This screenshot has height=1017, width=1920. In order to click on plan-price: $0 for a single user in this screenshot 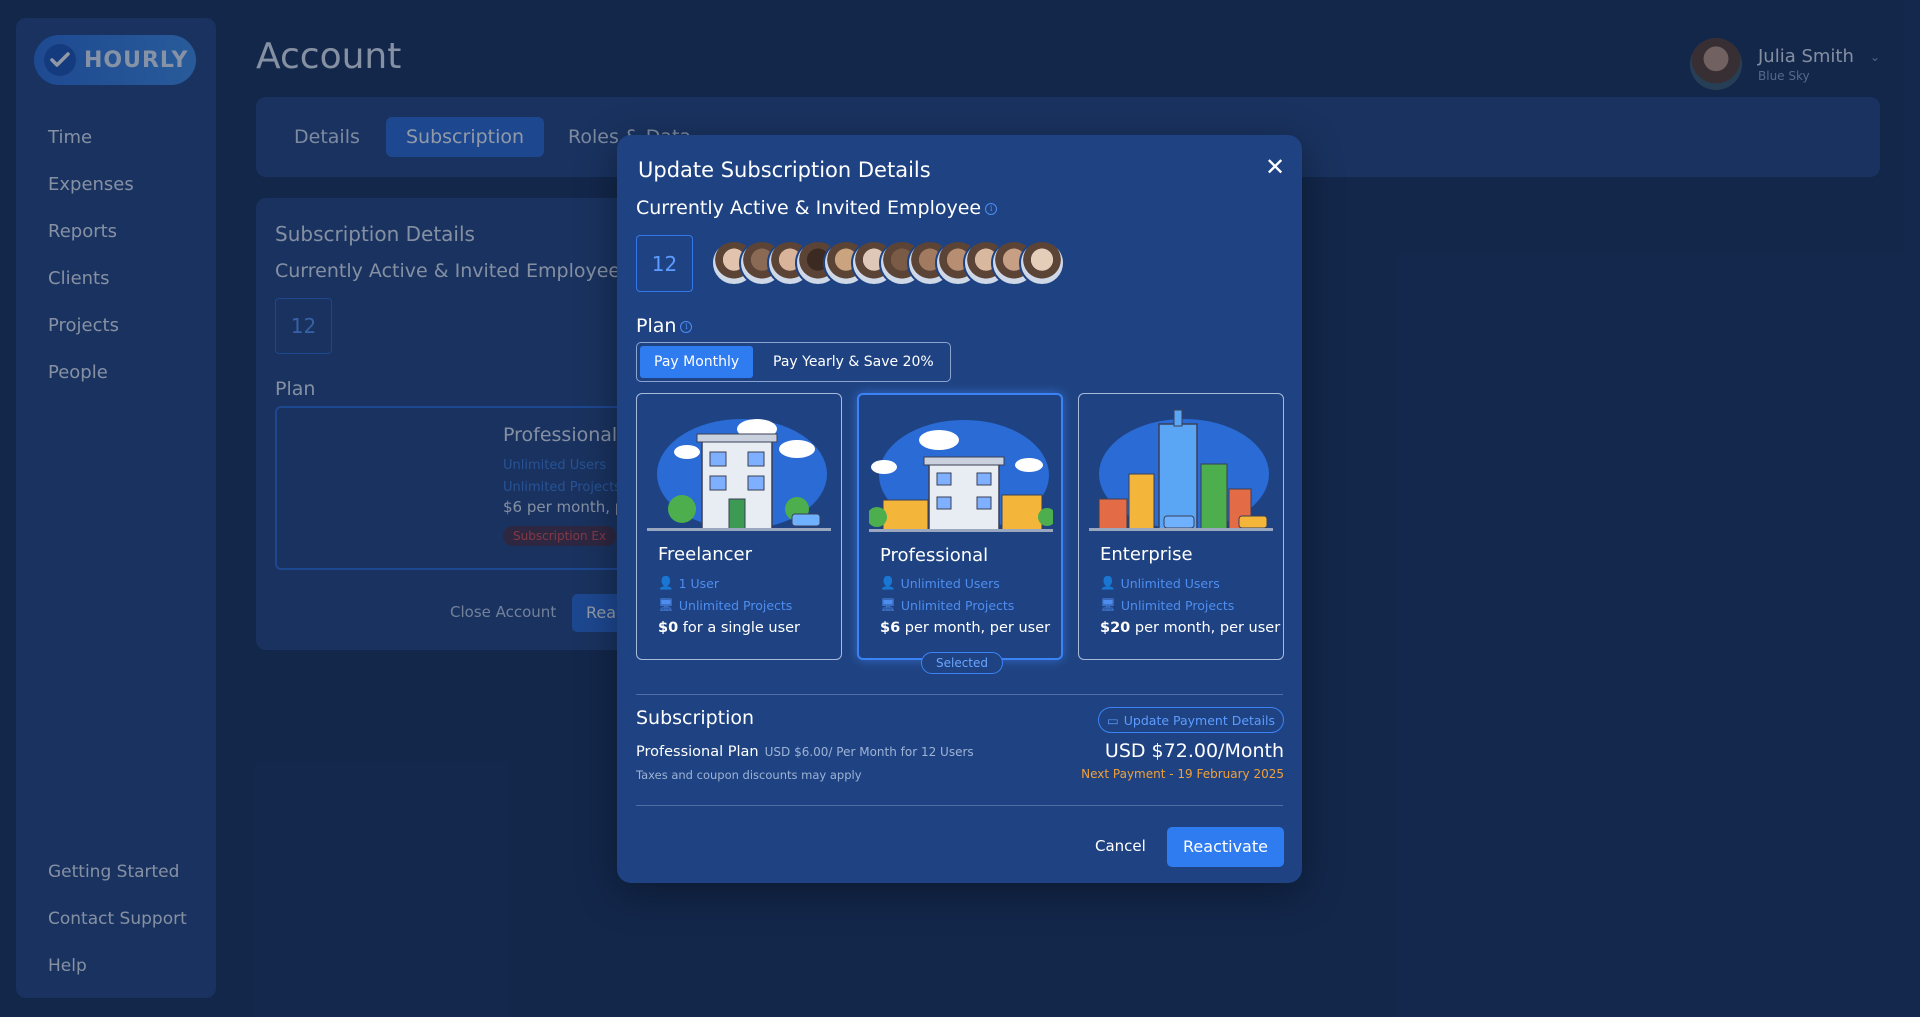, I will do `click(729, 628)`.